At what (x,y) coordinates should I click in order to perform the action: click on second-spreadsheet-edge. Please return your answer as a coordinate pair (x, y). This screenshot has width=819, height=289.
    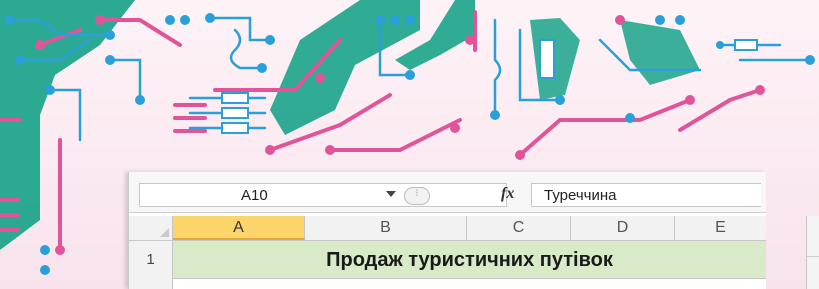
    Looking at the image, I should click on (812, 252).